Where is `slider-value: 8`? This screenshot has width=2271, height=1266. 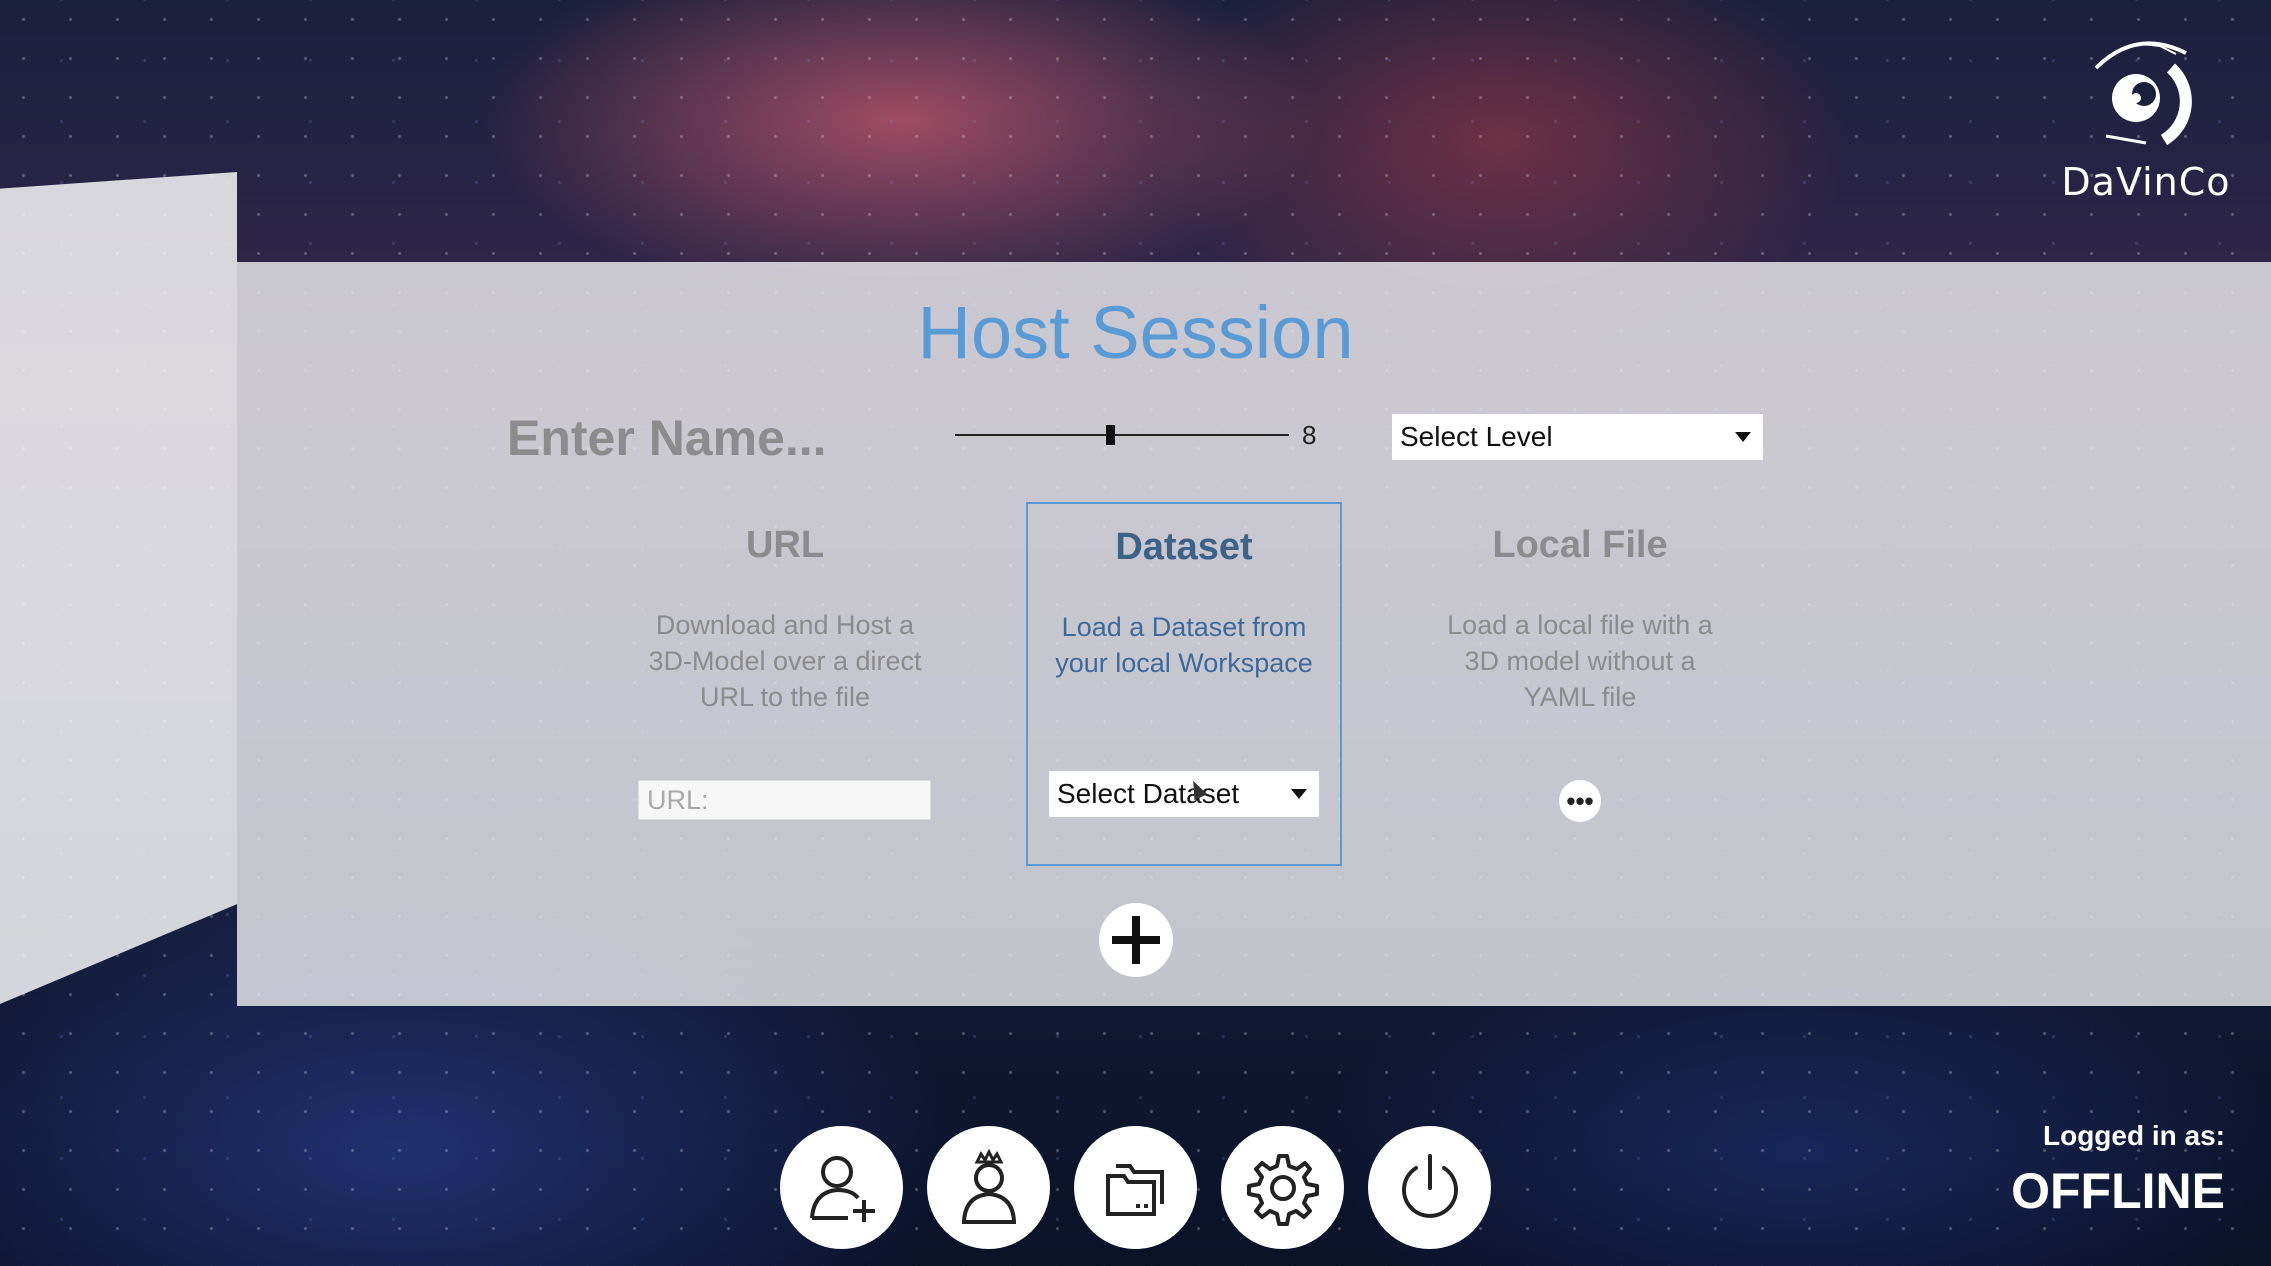 slider-value: 8 is located at coordinates (1309, 435).